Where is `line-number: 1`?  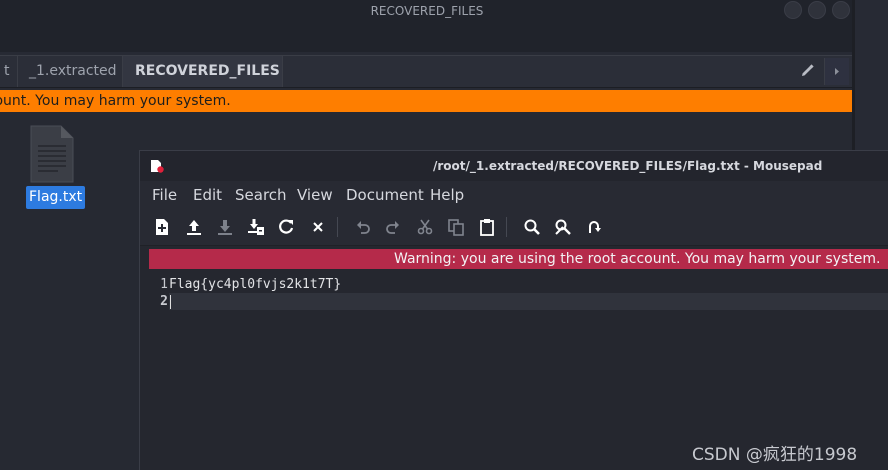 line-number: 1 is located at coordinates (164, 284).